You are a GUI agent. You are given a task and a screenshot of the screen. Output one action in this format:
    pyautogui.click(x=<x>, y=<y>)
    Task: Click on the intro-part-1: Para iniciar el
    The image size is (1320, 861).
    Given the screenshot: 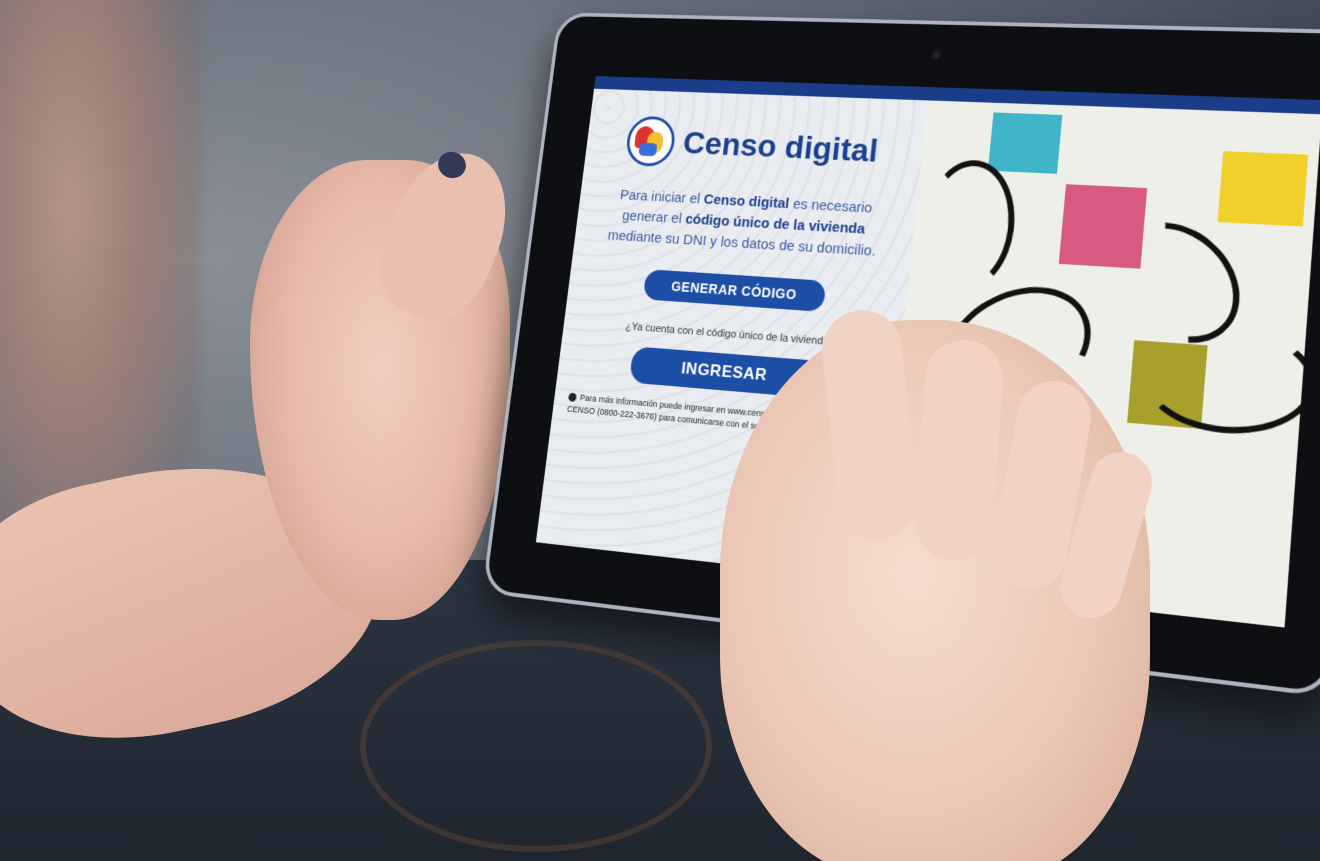 What is the action you would take?
    pyautogui.click(x=662, y=197)
    